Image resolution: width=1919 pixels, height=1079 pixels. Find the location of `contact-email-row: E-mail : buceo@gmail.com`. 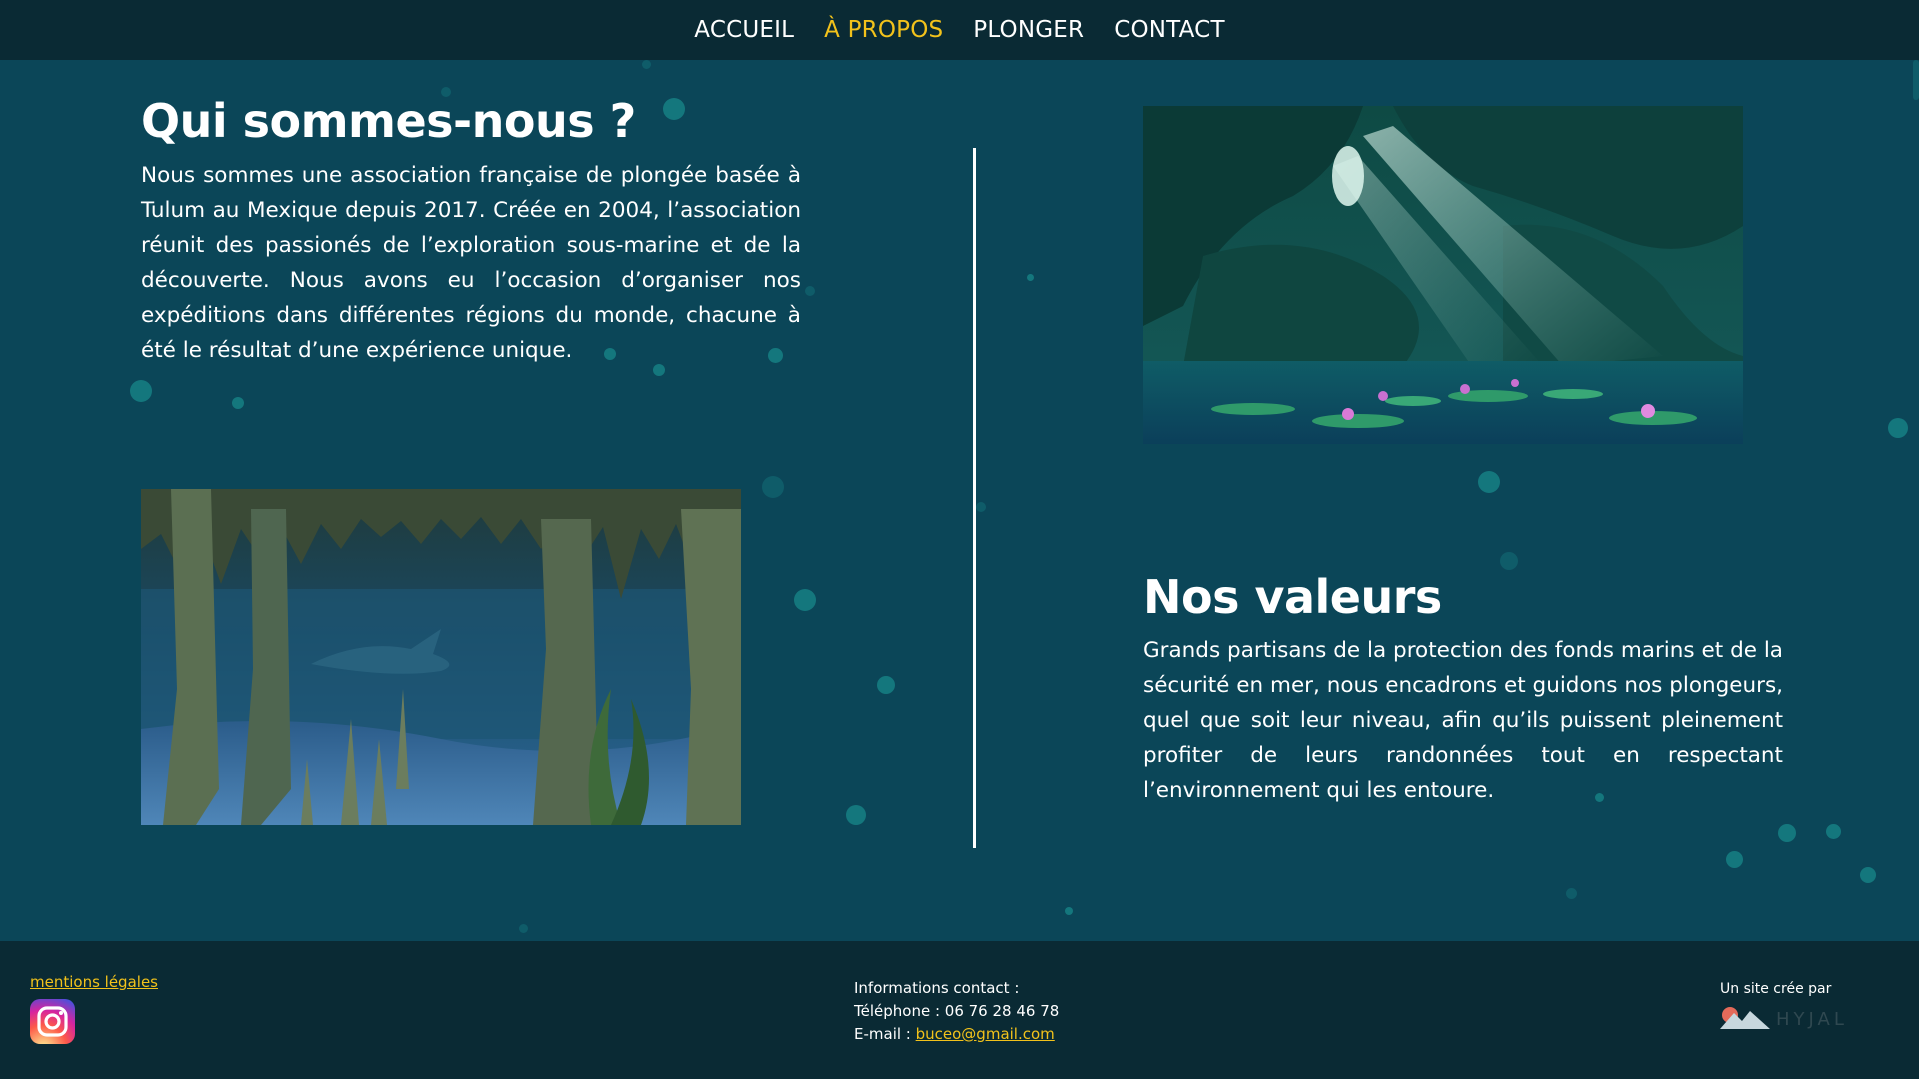

contact-email-row: E-mail : buceo@gmail.com is located at coordinates (956, 1034).